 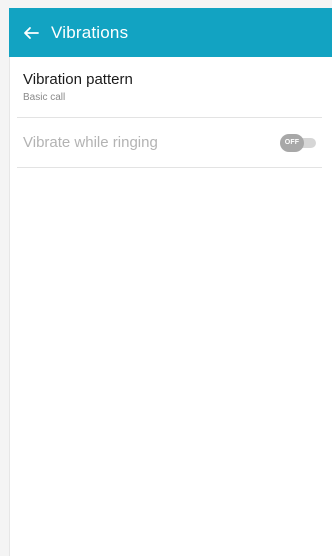 I want to click on vibrate-while-ringing-toggle: OFF, so click(x=299, y=142).